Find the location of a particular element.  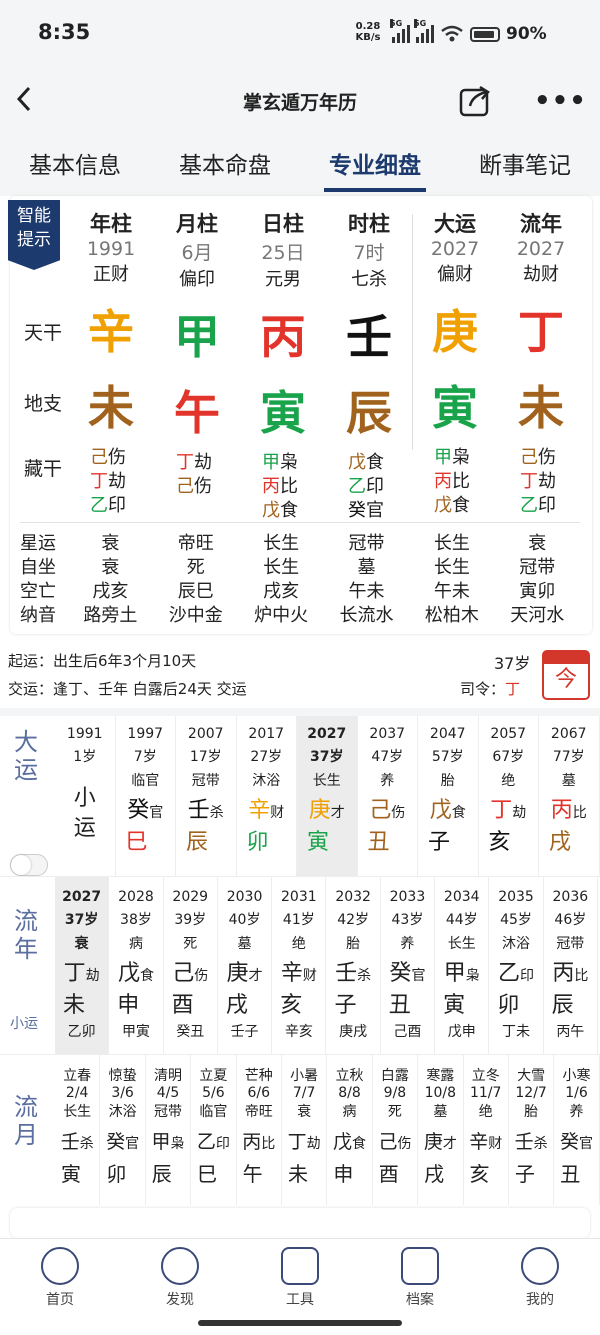

liunian-cell: 2035 45岁 沐浴 乙印卯丁未 is located at coordinates (516, 966).